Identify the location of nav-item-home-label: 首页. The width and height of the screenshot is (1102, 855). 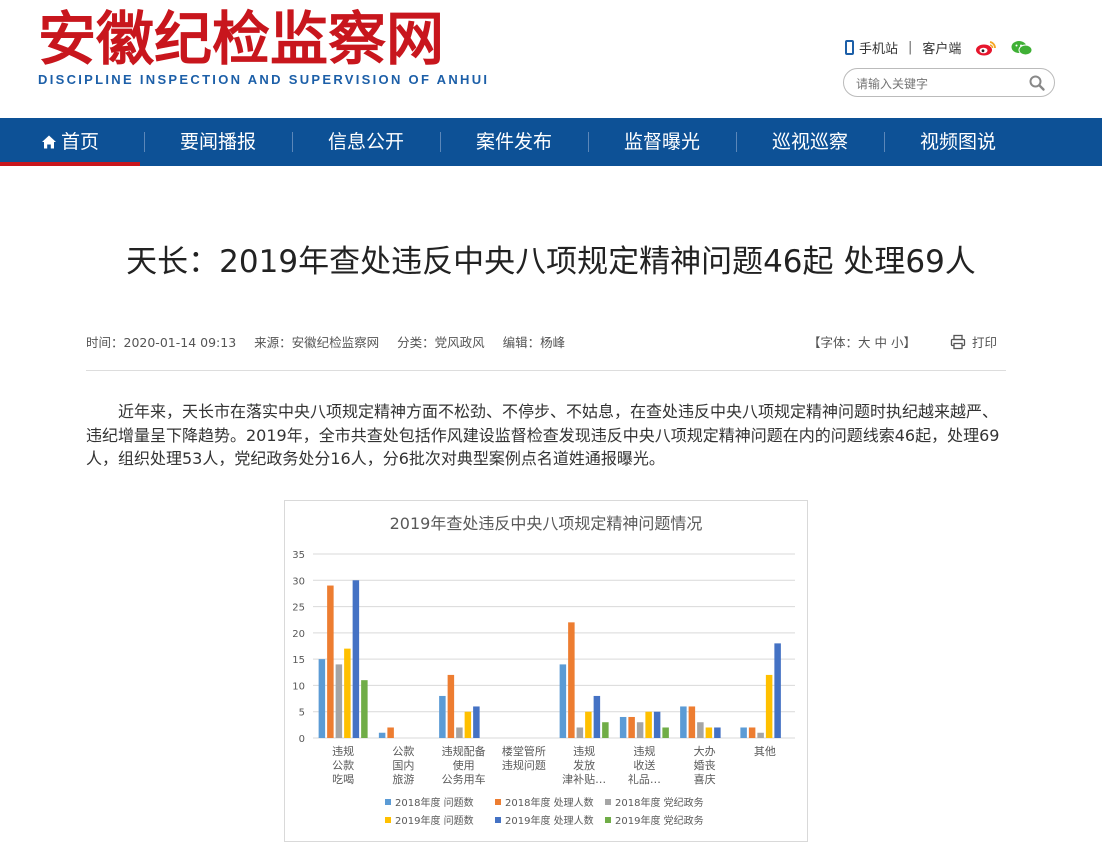
(79, 142).